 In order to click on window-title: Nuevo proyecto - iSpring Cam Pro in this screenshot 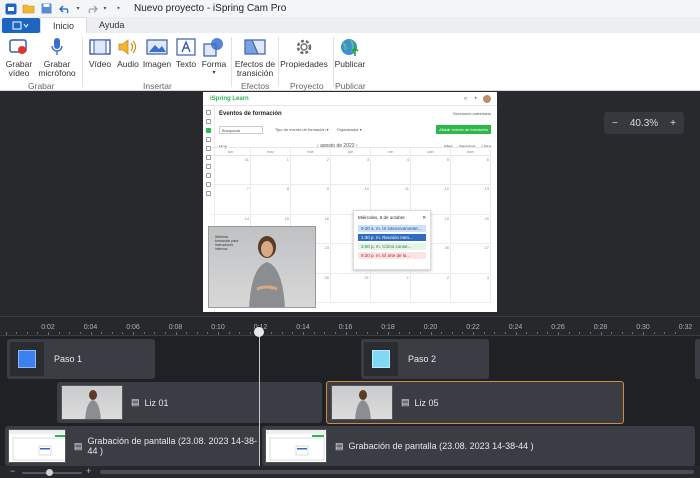, I will do `click(210, 8)`.